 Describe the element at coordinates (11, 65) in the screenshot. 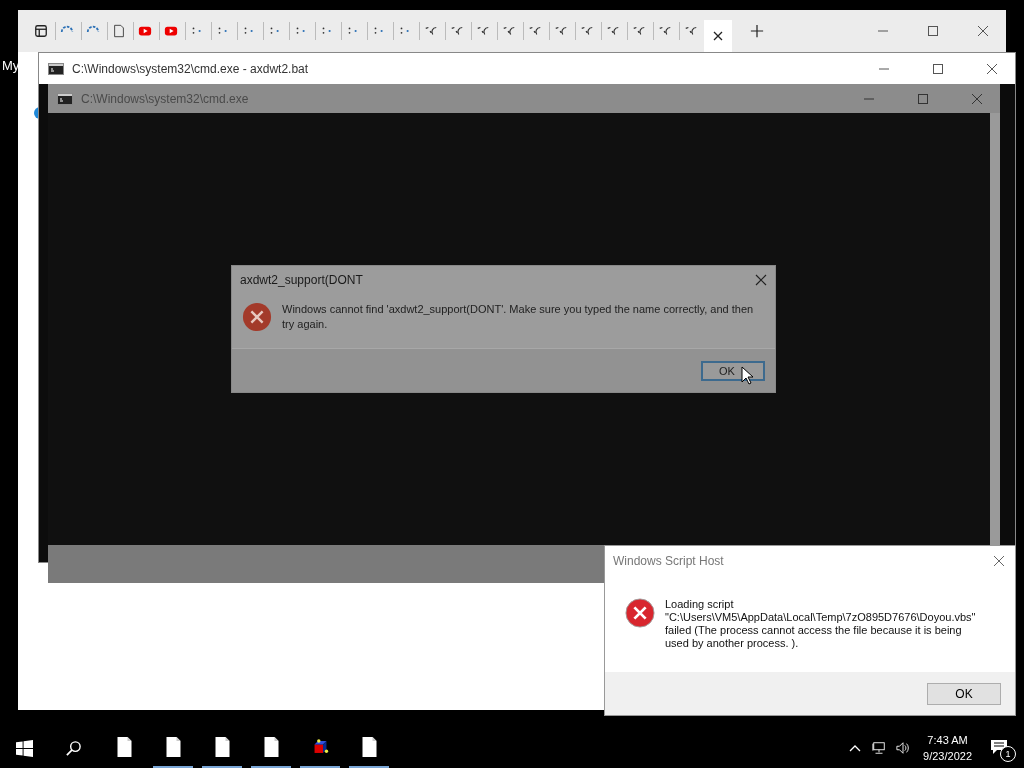

I see `desktop-icon-label: My` at that location.